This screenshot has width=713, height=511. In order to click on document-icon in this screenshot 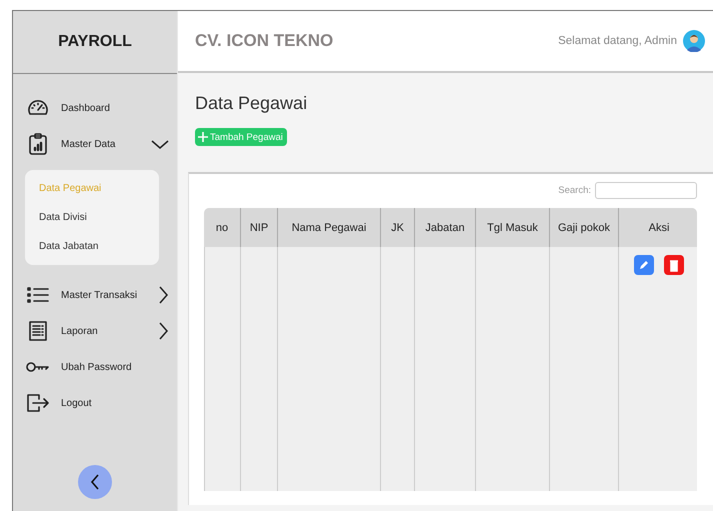, I will do `click(38, 331)`.